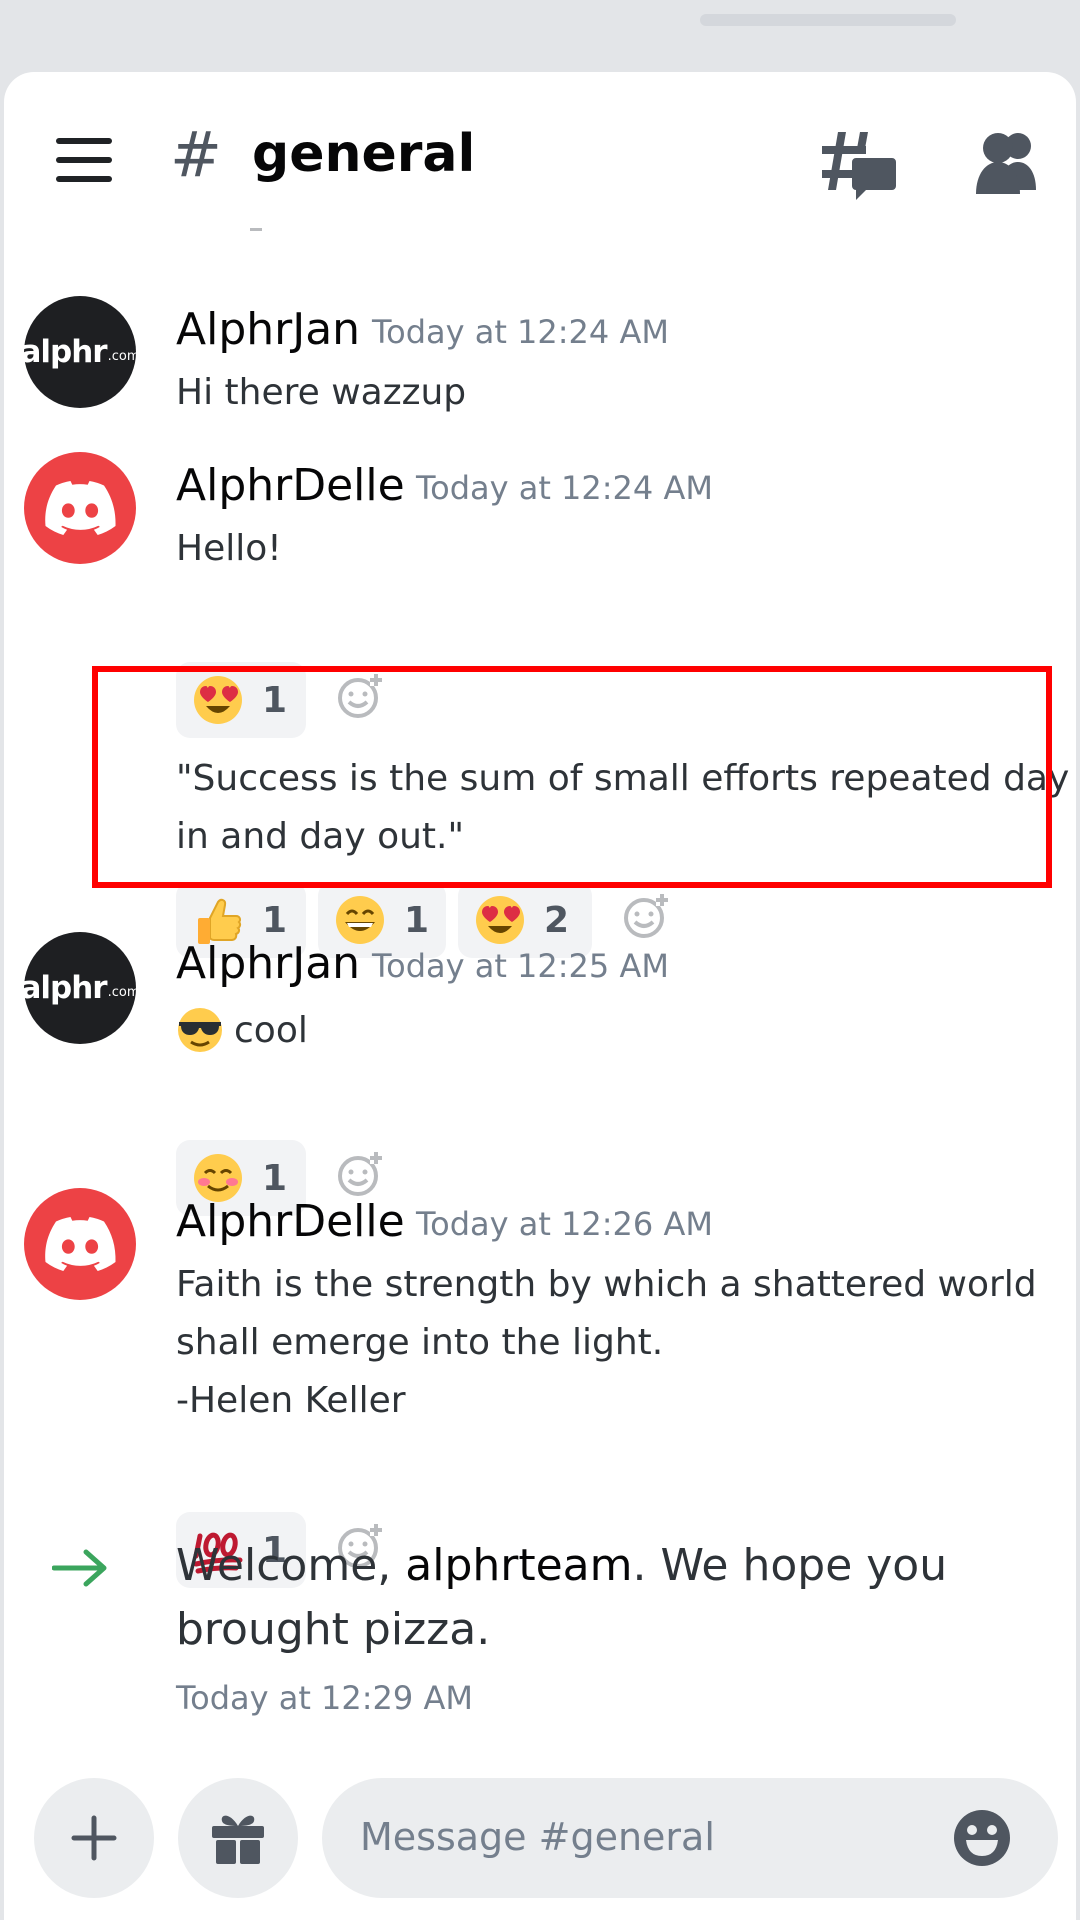  I want to click on gift-button, so click(238, 1838).